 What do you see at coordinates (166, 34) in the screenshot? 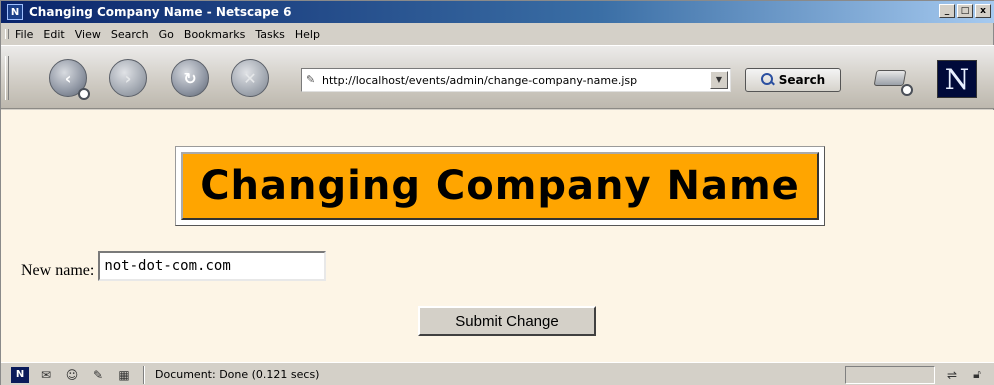
I see `menu-go: Go` at bounding box center [166, 34].